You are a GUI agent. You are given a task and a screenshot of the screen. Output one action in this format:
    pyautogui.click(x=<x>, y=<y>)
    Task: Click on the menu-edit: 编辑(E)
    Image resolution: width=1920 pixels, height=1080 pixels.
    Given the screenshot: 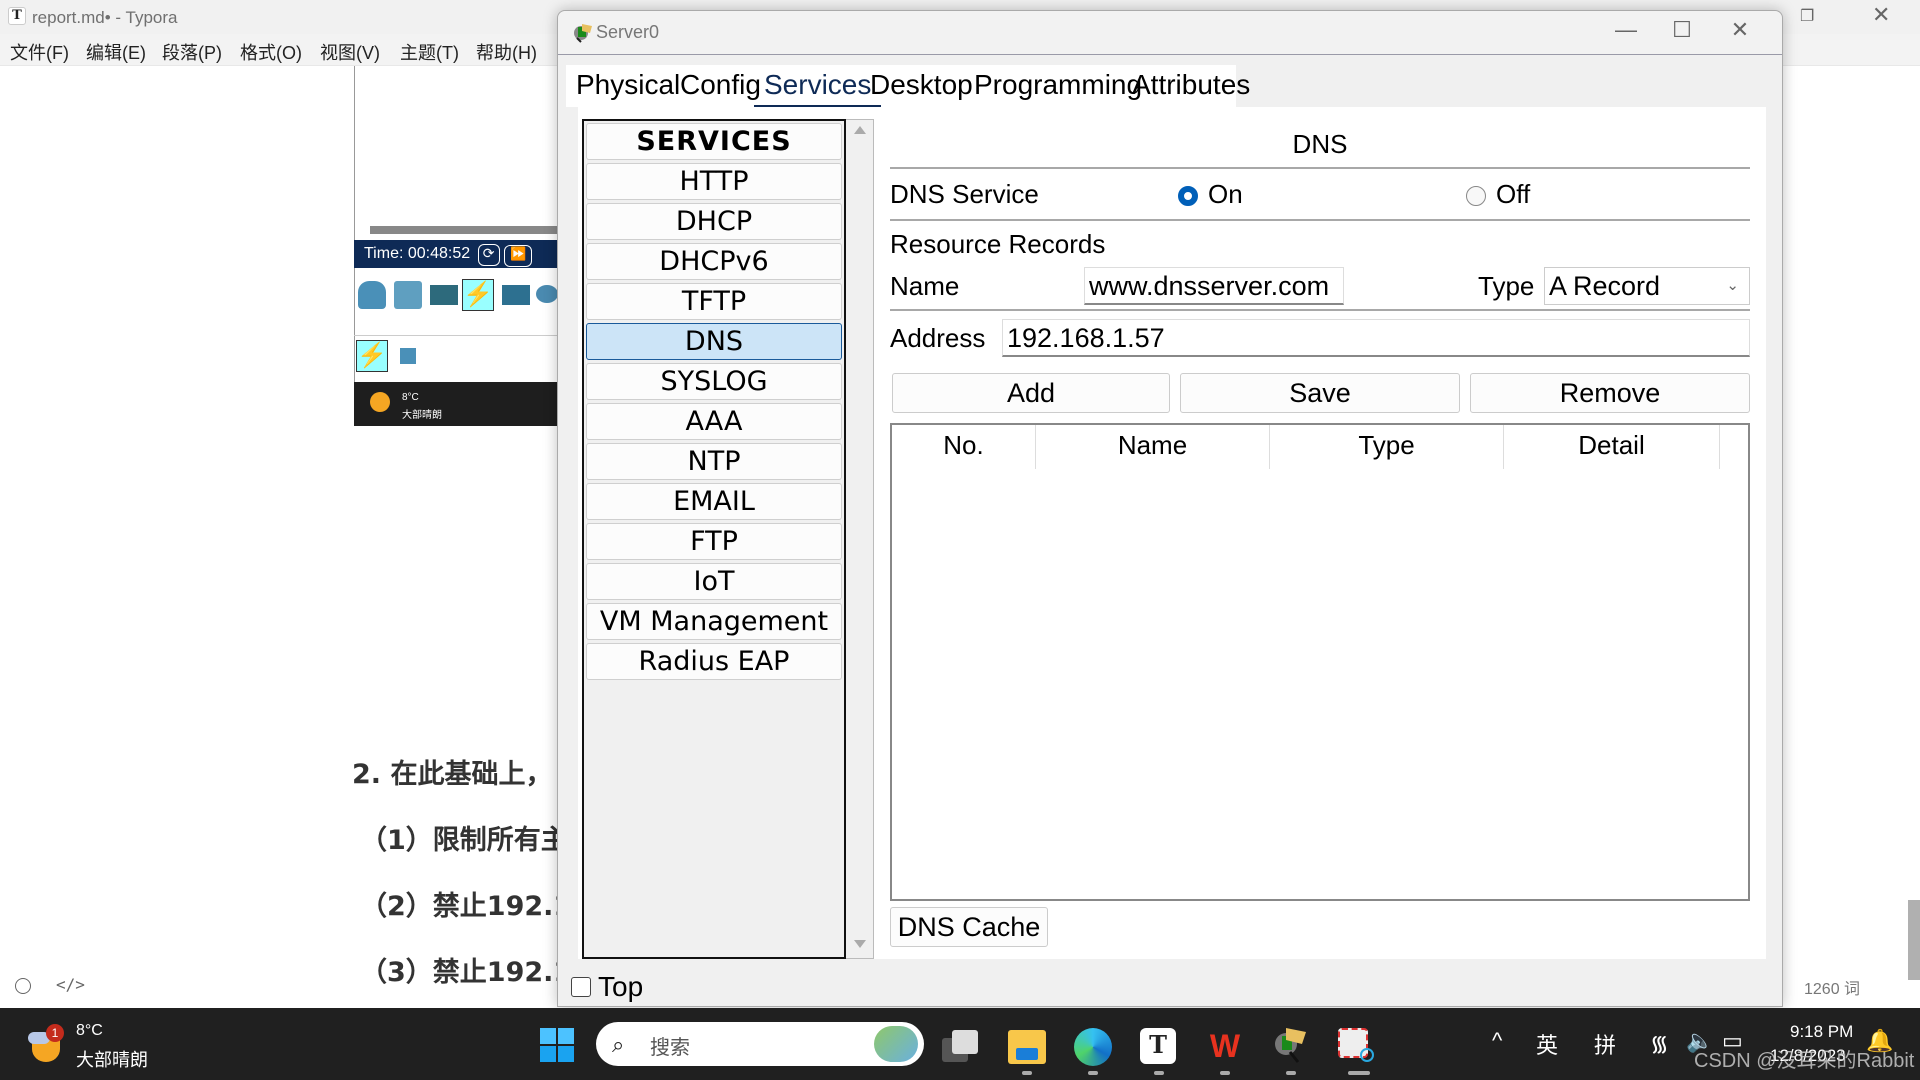 What is the action you would take?
    pyautogui.click(x=116, y=52)
    